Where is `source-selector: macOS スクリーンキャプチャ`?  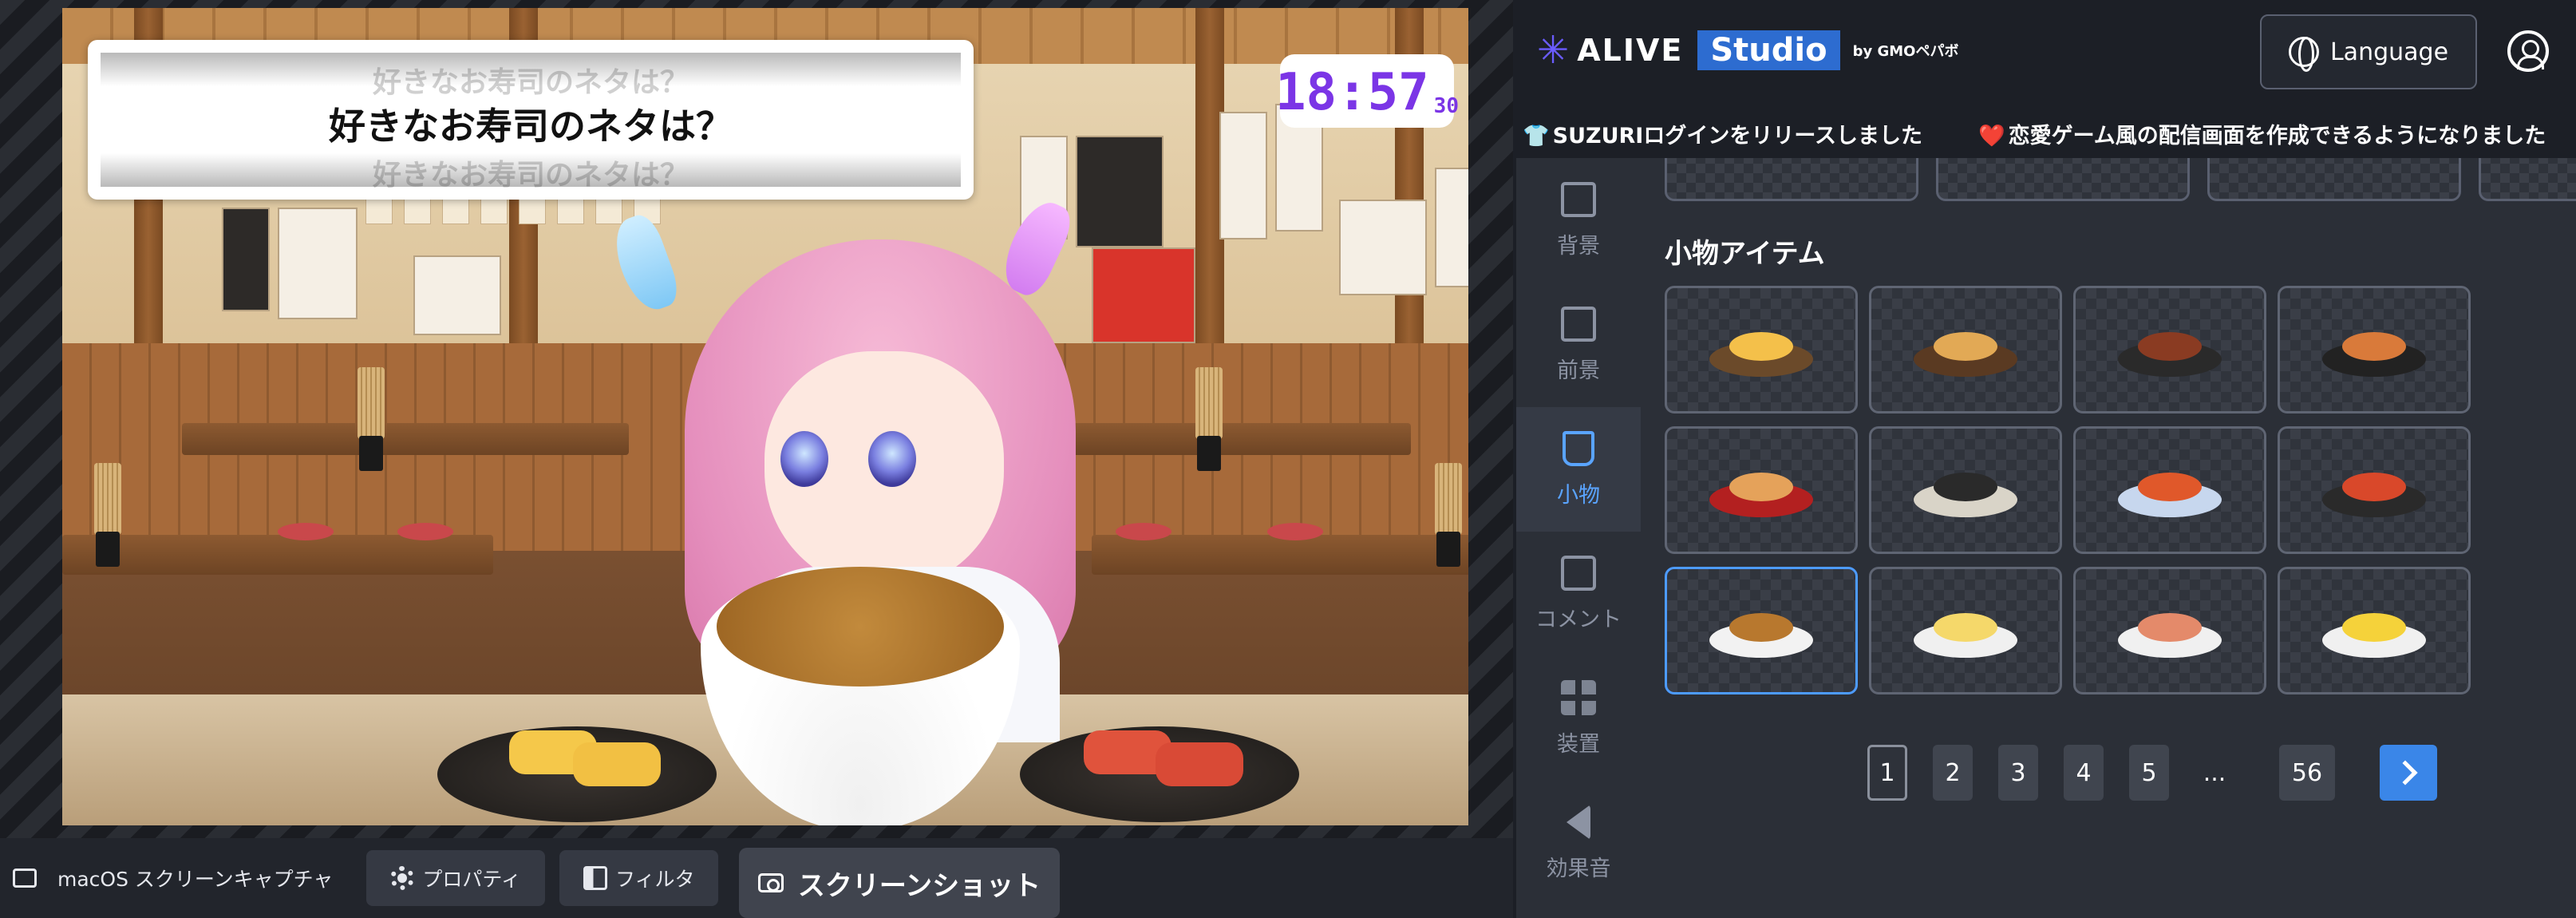 source-selector: macOS スクリーンキャプチャ is located at coordinates (173, 878).